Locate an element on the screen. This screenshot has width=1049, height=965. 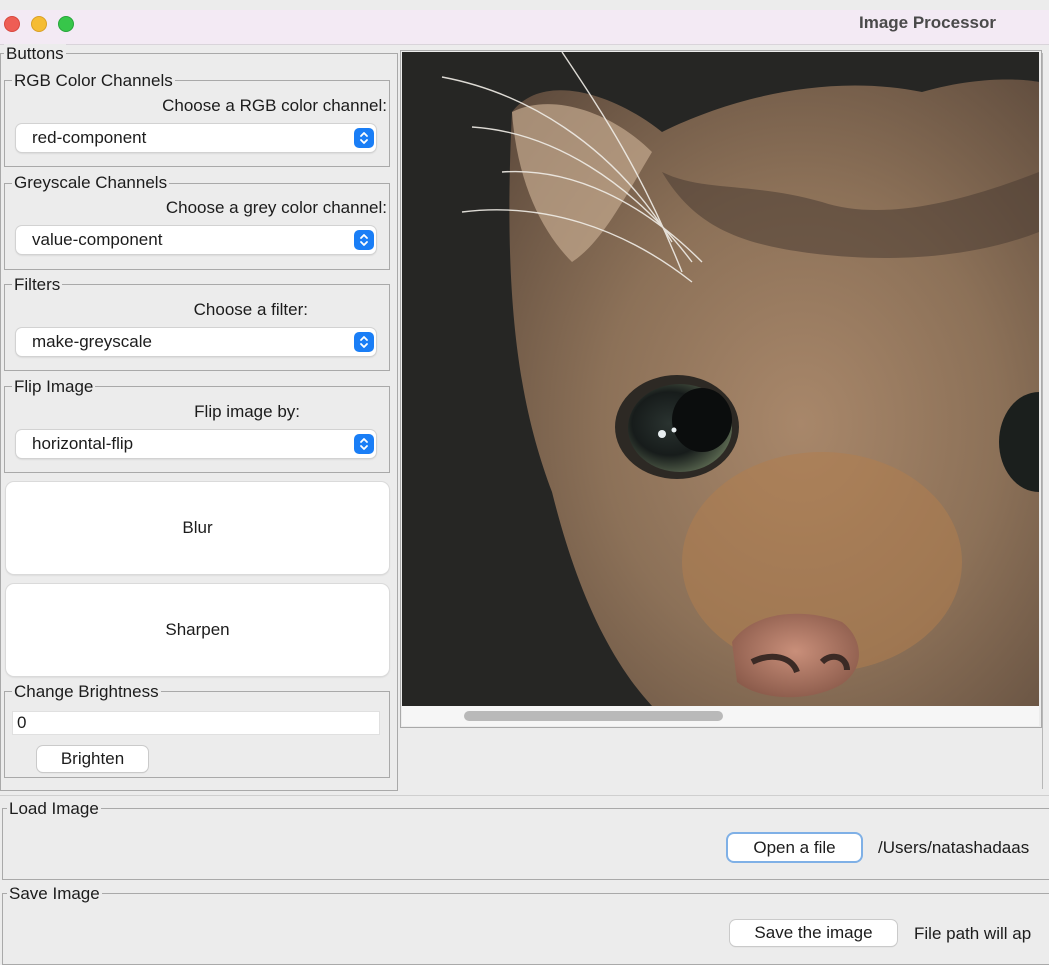
save-image-button: Save the image is located at coordinates (813, 933).